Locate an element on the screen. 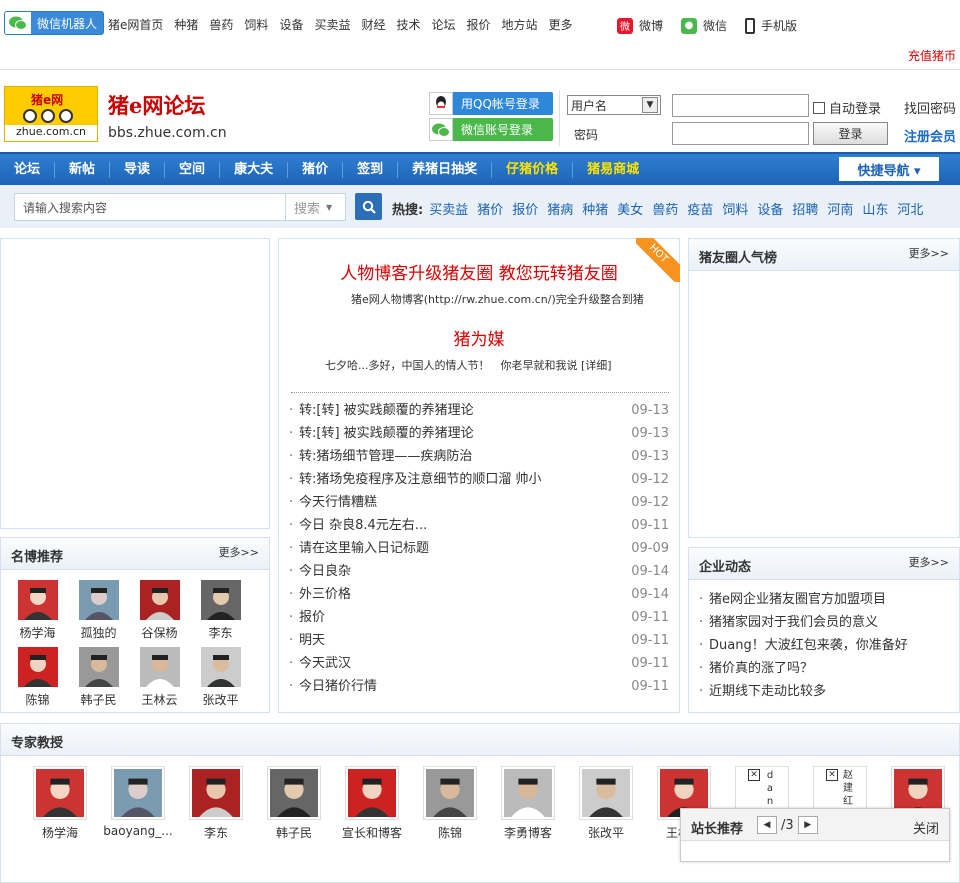  wechat-link: ● 微信 is located at coordinates (704, 25).